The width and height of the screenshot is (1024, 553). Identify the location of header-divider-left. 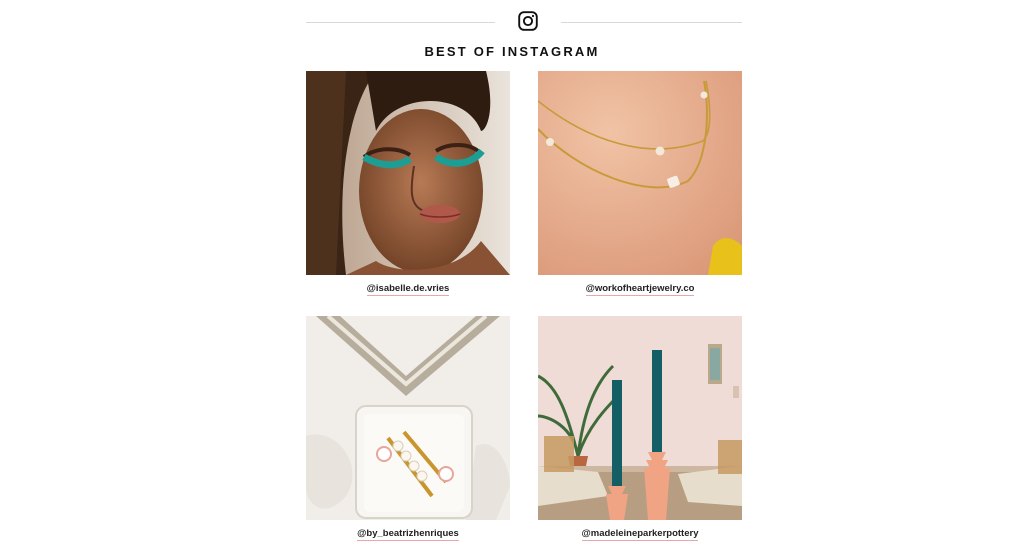
(400, 22).